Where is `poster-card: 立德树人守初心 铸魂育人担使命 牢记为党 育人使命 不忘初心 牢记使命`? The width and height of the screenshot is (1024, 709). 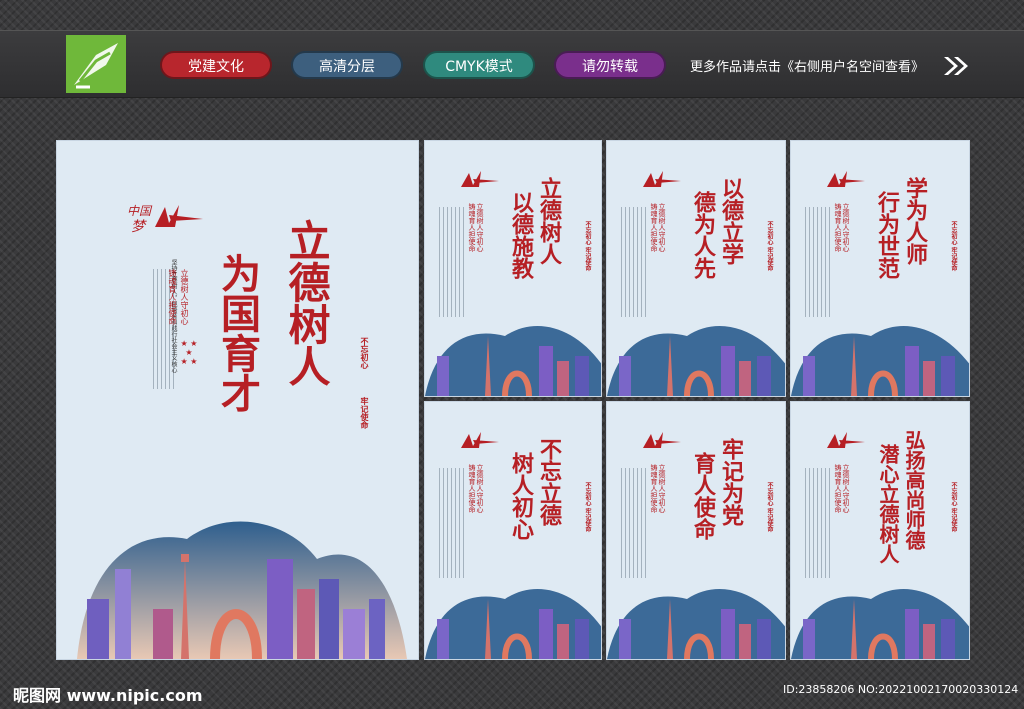
poster-card: 立德树人守初心 铸魂育人担使命 牢记为党 育人使命 不忘初心 牢记使命 is located at coordinates (696, 530).